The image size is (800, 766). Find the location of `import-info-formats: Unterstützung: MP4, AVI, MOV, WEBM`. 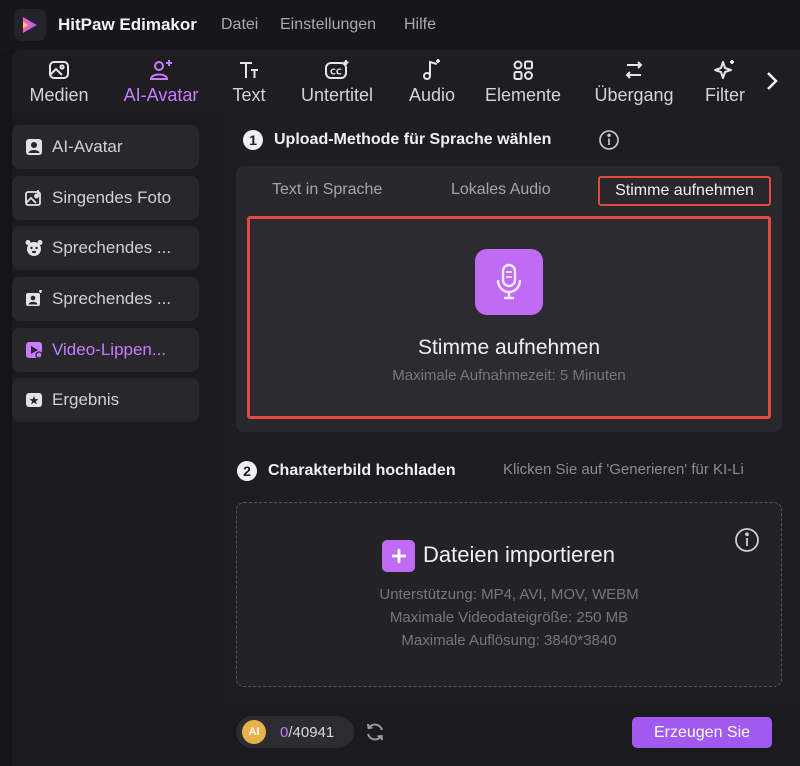

import-info-formats: Unterstützung: MP4, AVI, MOV, WEBM is located at coordinates (509, 594).